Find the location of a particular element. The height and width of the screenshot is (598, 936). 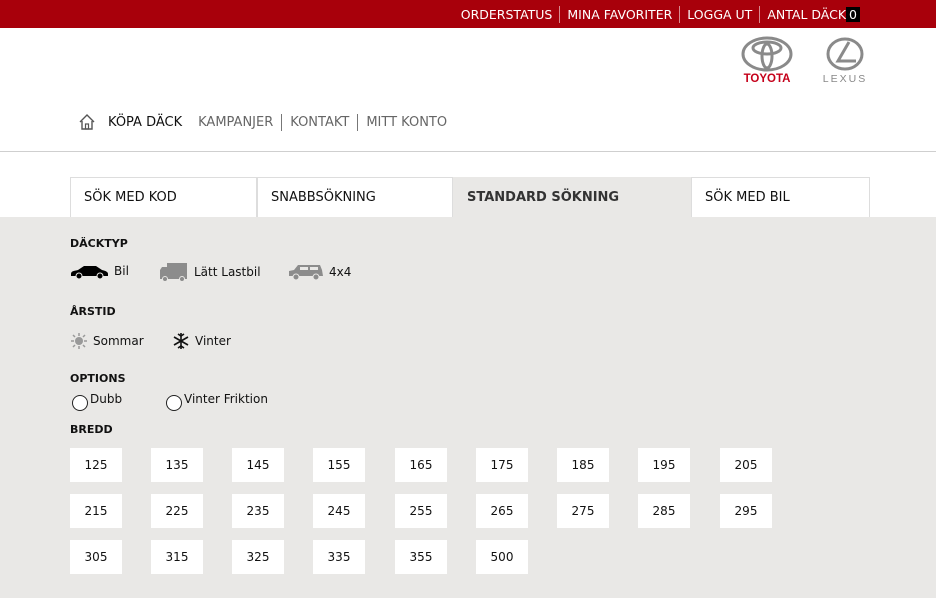

bredd-button-205: 205 is located at coordinates (746, 465).